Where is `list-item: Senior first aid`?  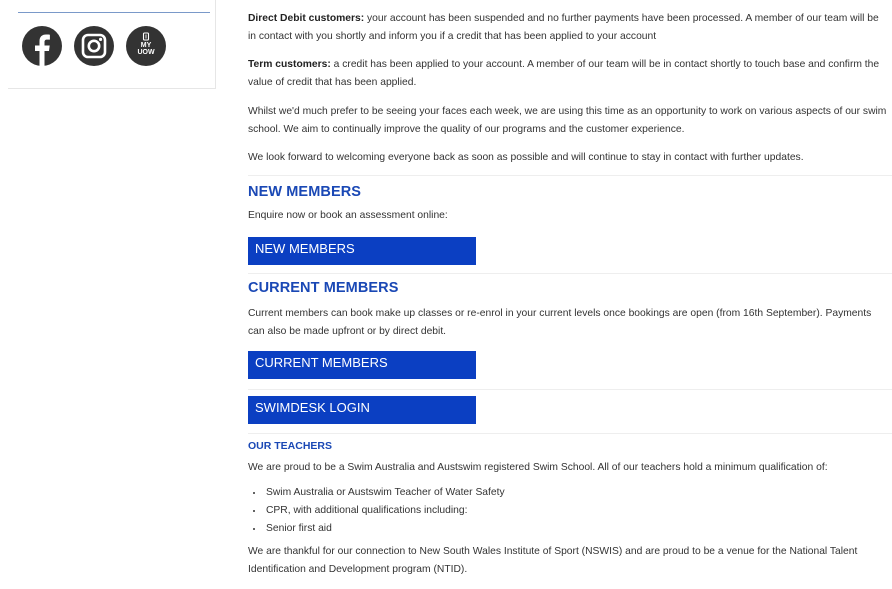 list-item: Senior first aid is located at coordinates (384, 529).